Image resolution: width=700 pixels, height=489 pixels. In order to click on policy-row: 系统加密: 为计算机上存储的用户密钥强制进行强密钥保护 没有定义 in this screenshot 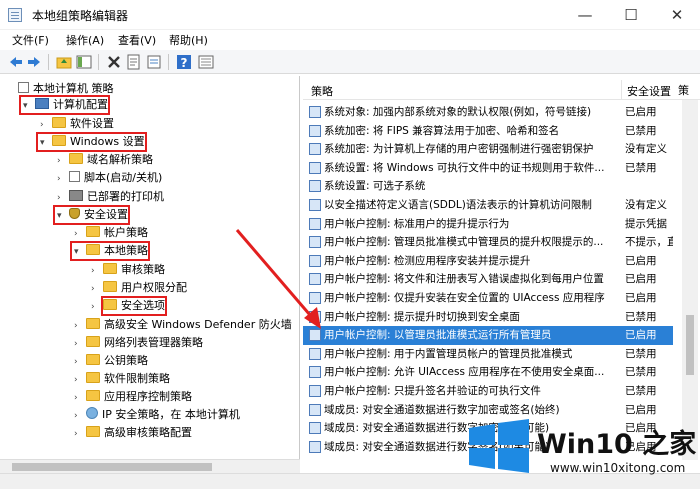, I will do `click(488, 149)`.